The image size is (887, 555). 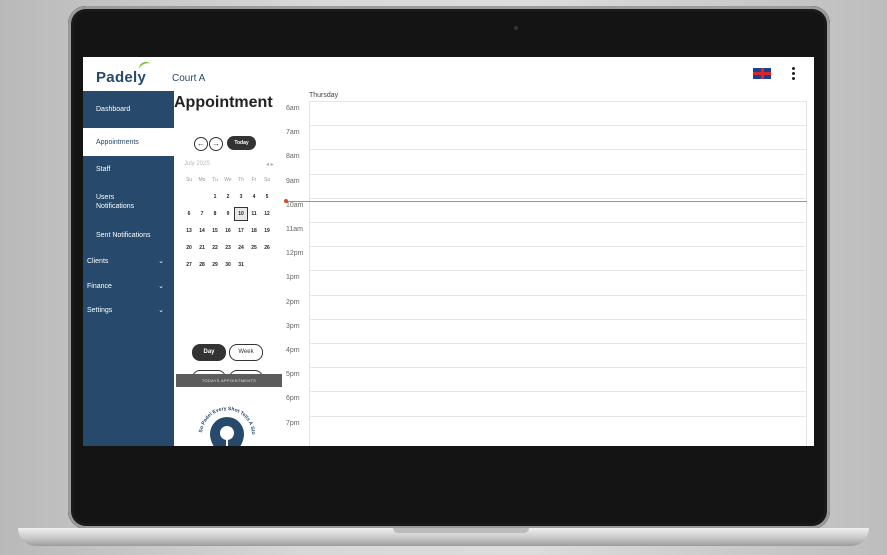 I want to click on calendar-day: 27, so click(x=189, y=265).